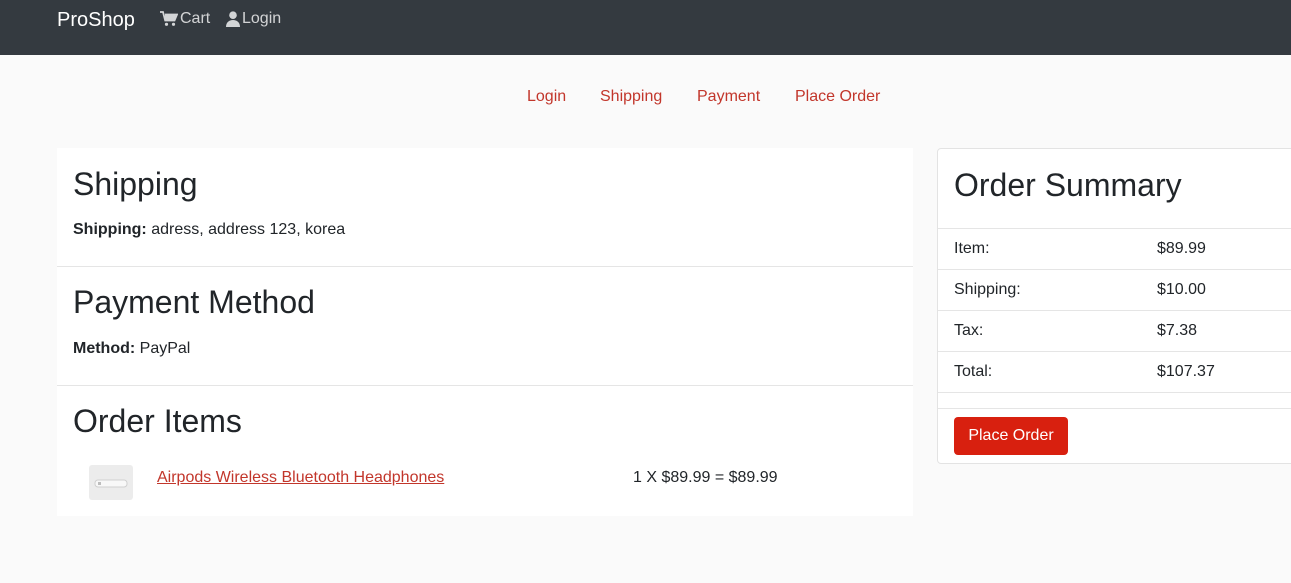 This screenshot has height=583, width=1291. I want to click on payment-method-line: Method: PayPal, so click(131, 349).